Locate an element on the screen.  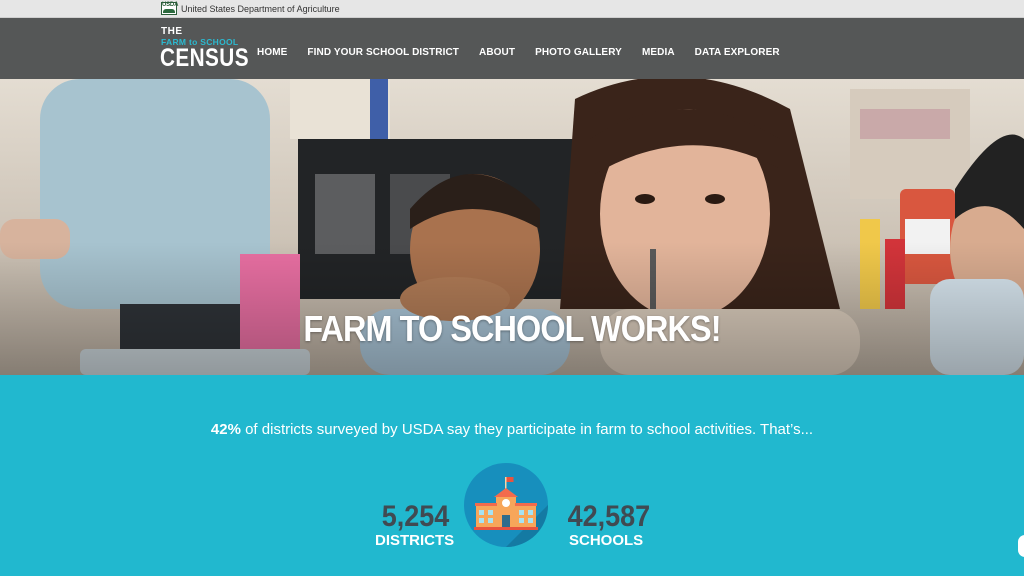
districts-count: 5,254 is located at coordinates (415, 516).